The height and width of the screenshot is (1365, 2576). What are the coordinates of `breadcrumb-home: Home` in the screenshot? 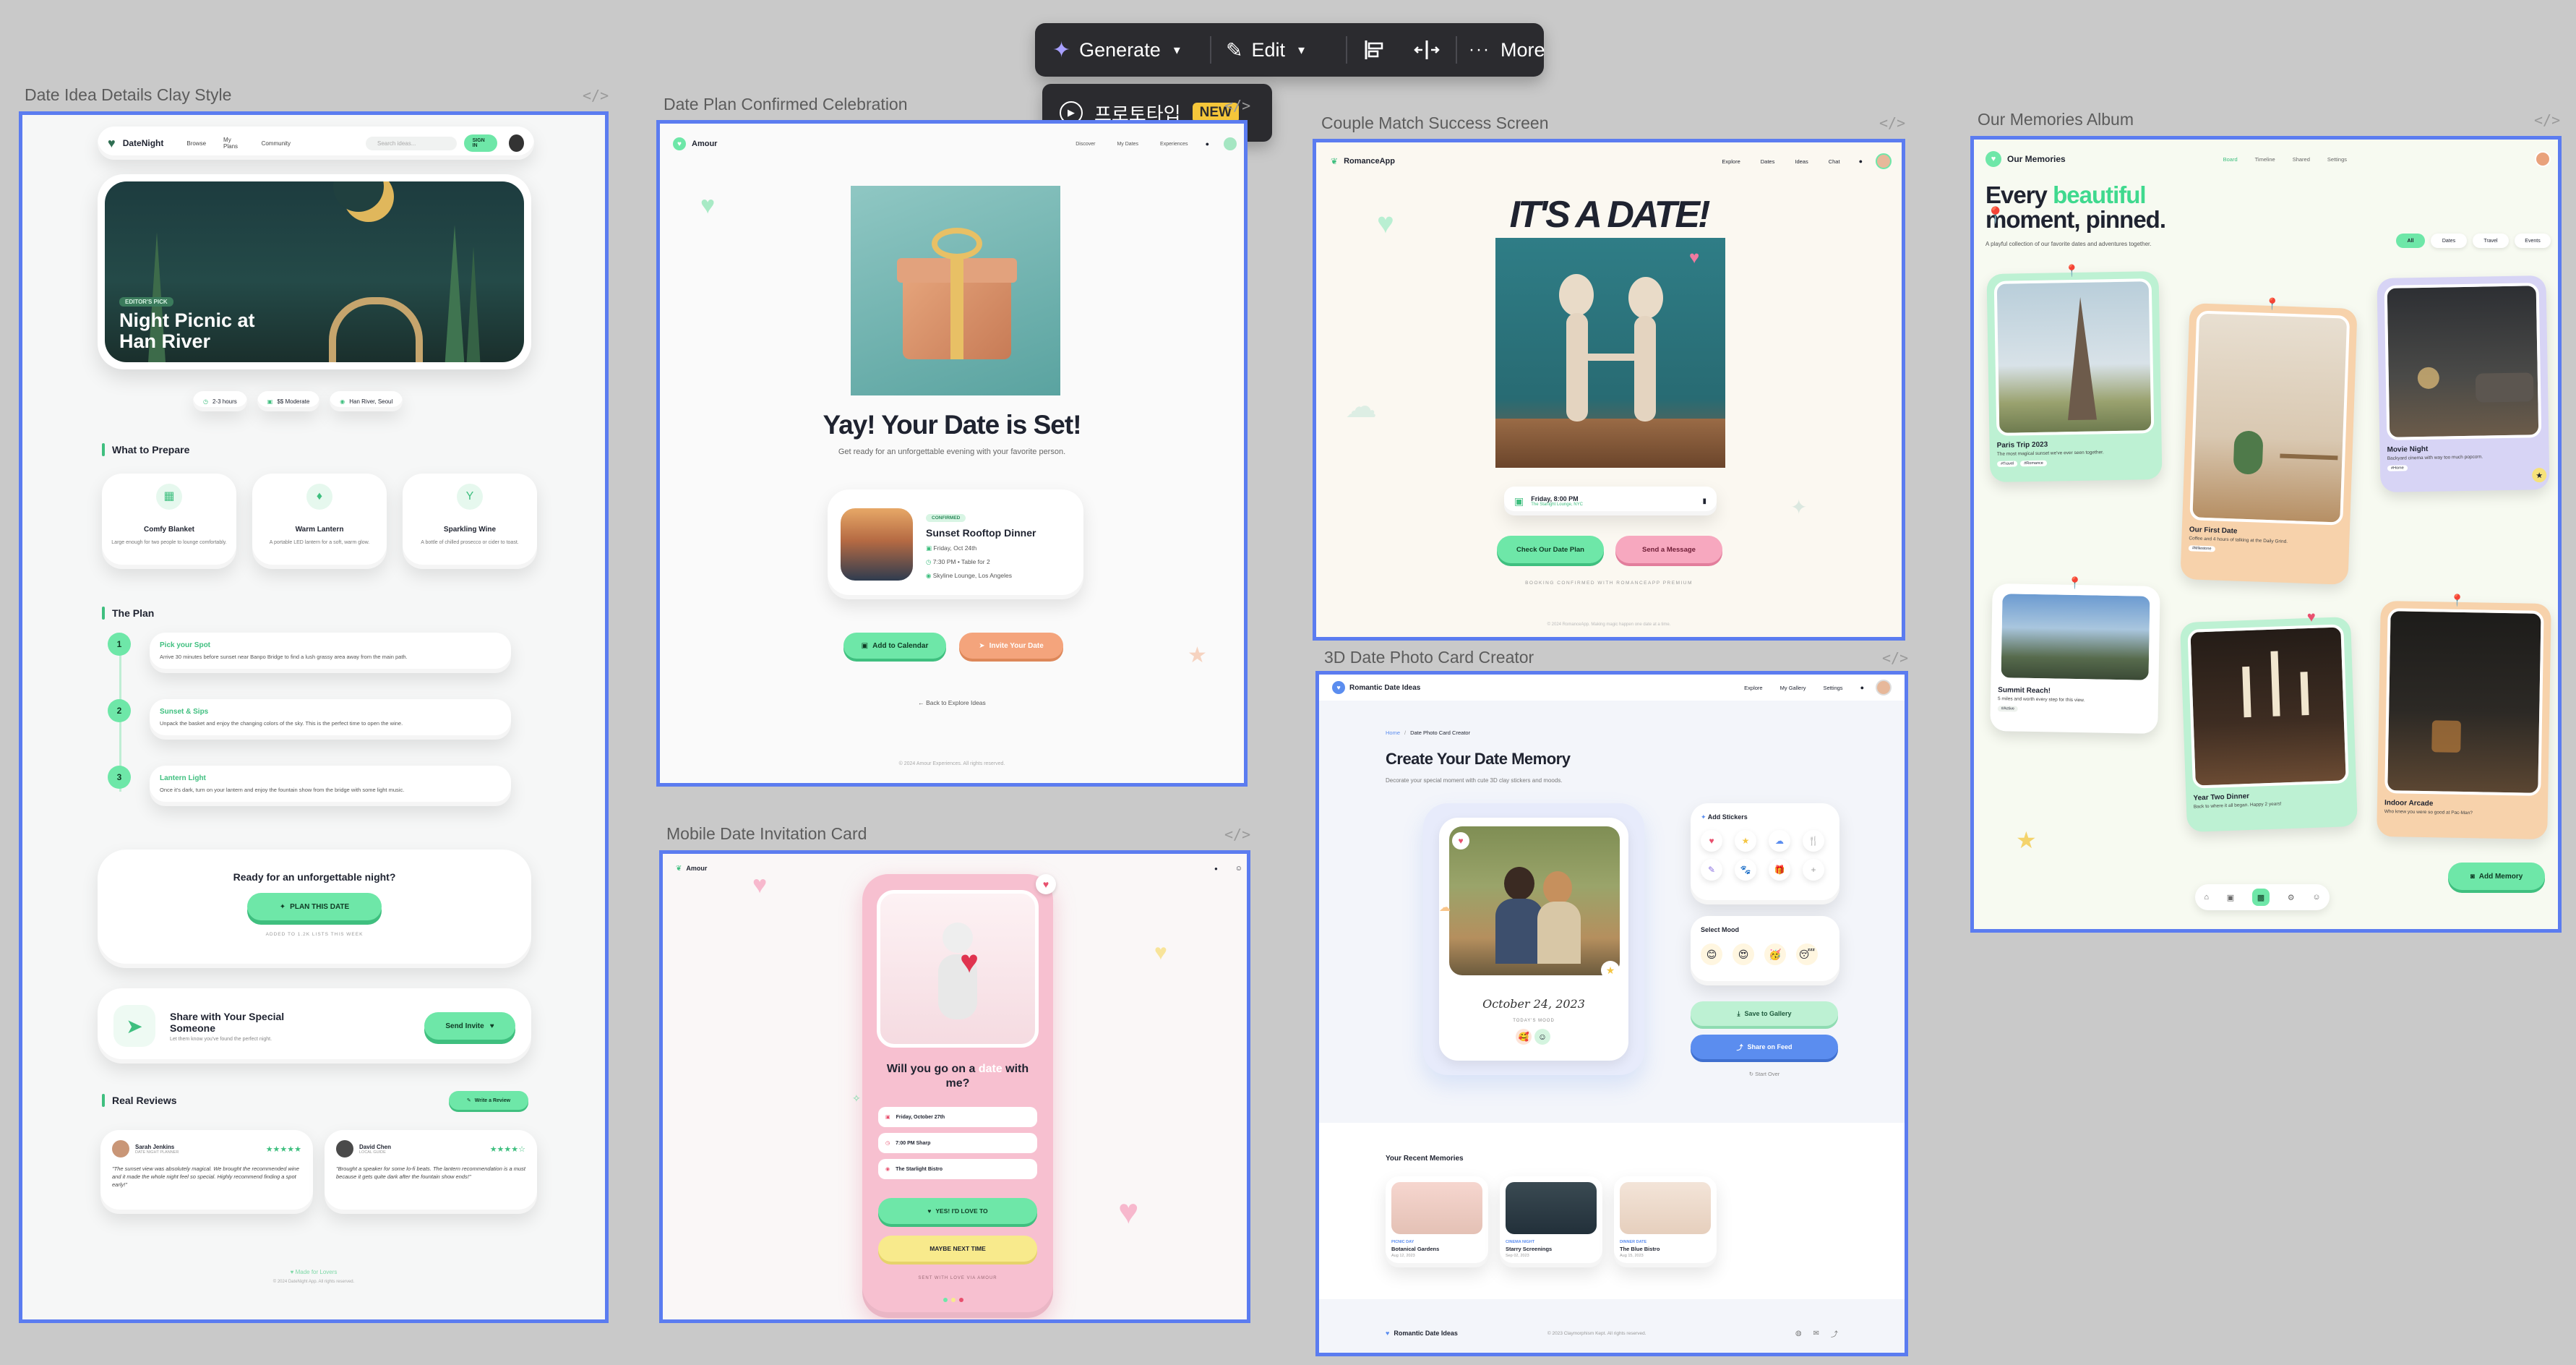 It's located at (1393, 732).